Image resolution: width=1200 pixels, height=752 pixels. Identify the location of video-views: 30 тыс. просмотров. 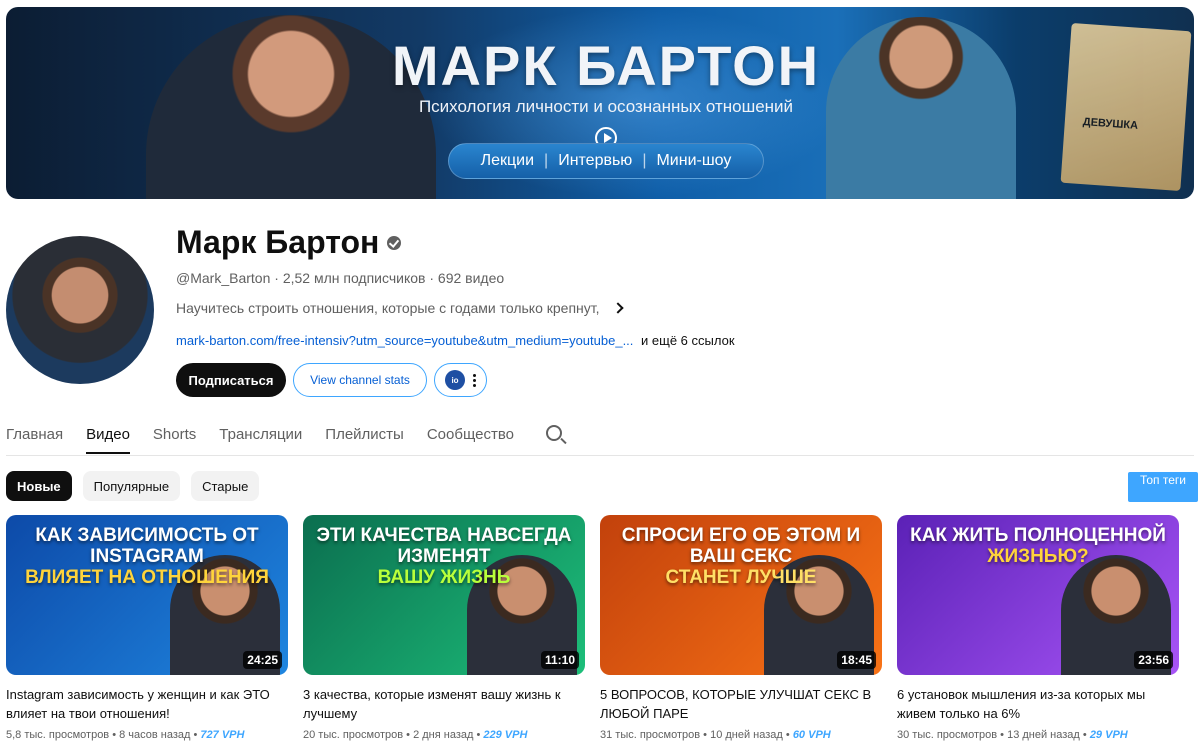
(947, 735).